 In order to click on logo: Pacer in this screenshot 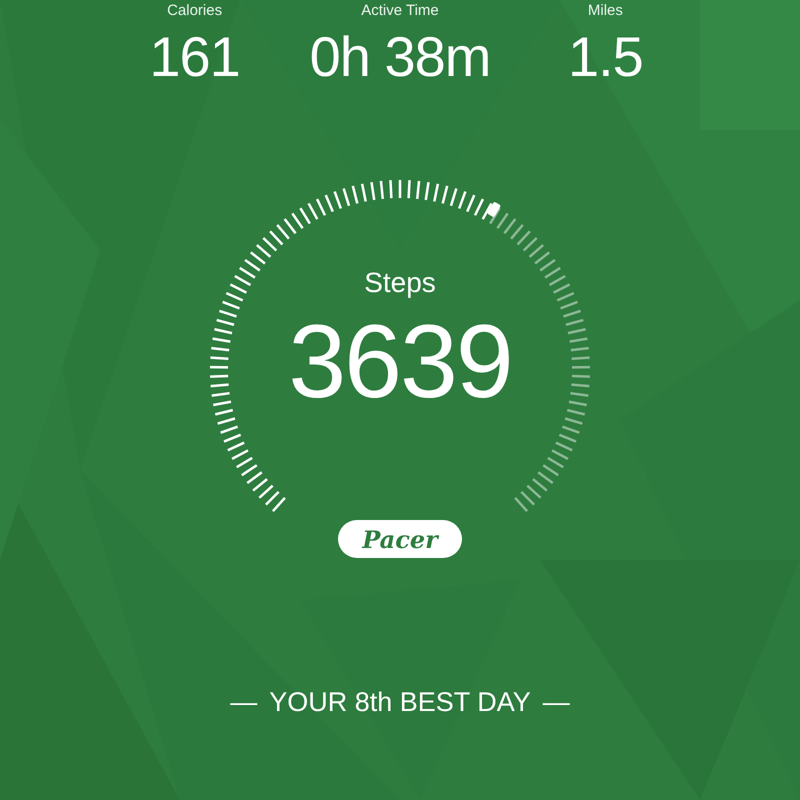, I will do `click(400, 539)`.